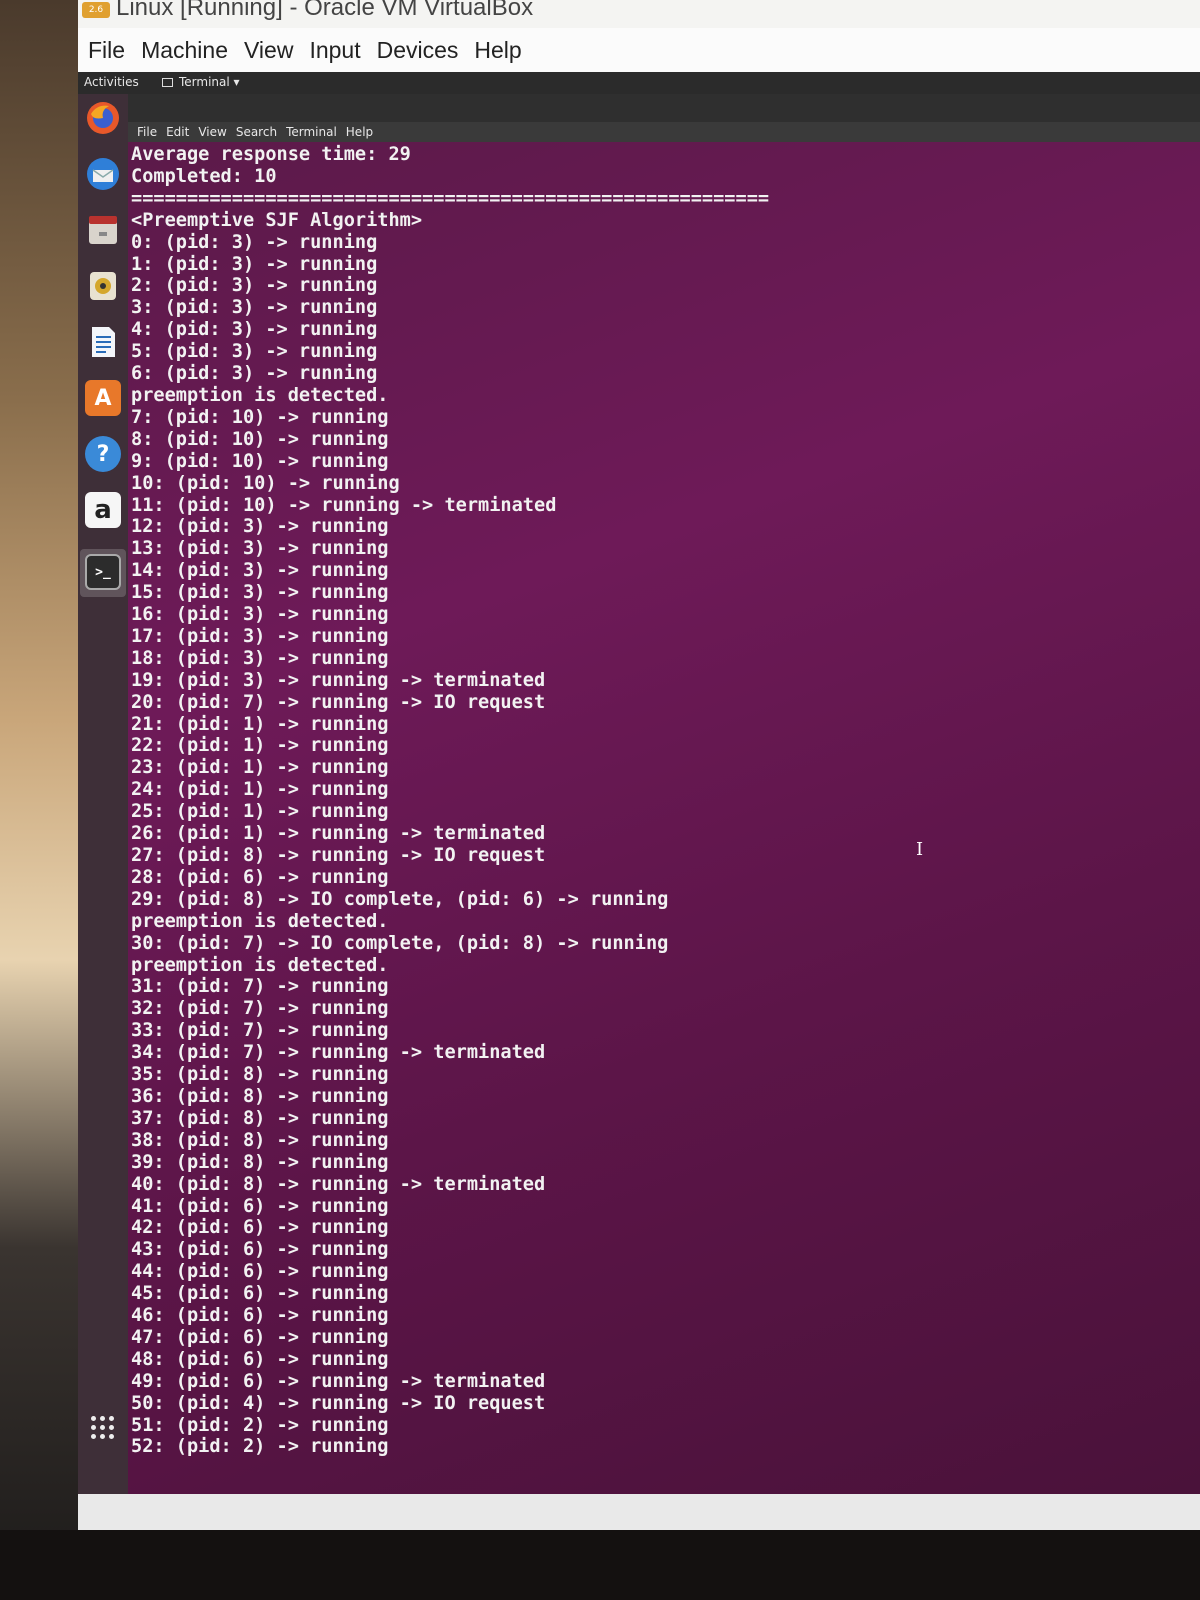 Image resolution: width=1200 pixels, height=1600 pixels. I want to click on virtualbox-icon: 2.6, so click(96, 10).